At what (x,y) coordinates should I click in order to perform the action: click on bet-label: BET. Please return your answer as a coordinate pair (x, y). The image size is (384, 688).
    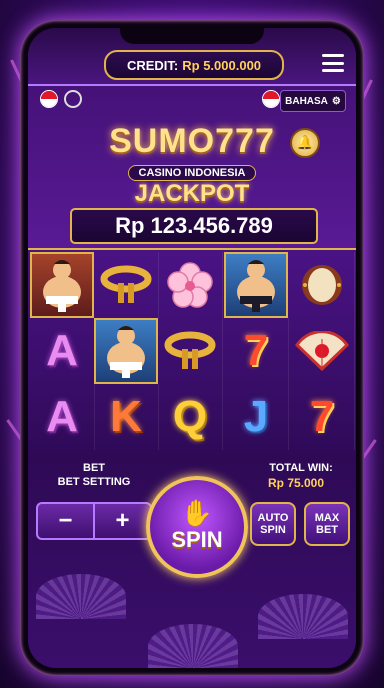
    Looking at the image, I should click on (94, 468).